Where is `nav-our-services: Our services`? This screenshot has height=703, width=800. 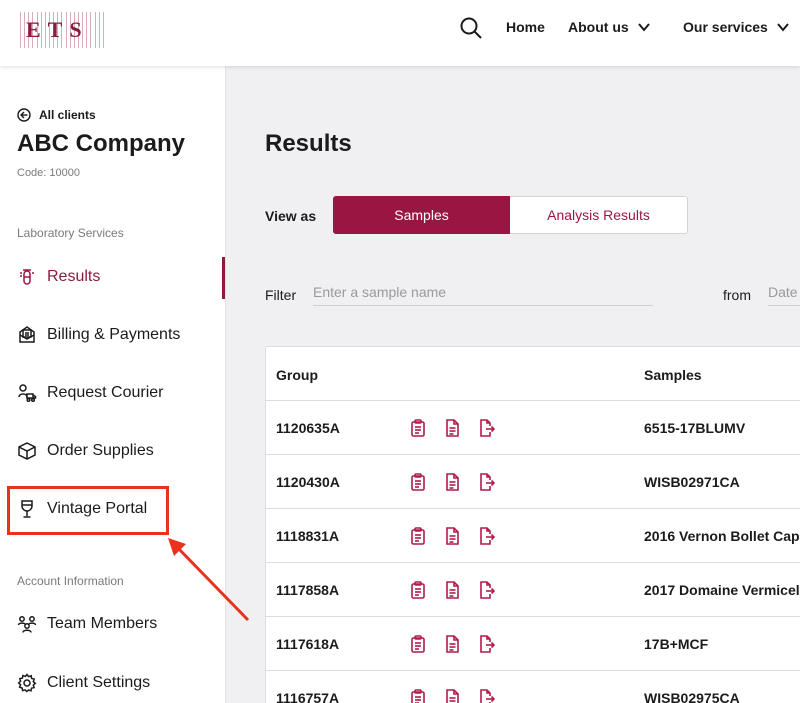 nav-our-services: Our services is located at coordinates (736, 27).